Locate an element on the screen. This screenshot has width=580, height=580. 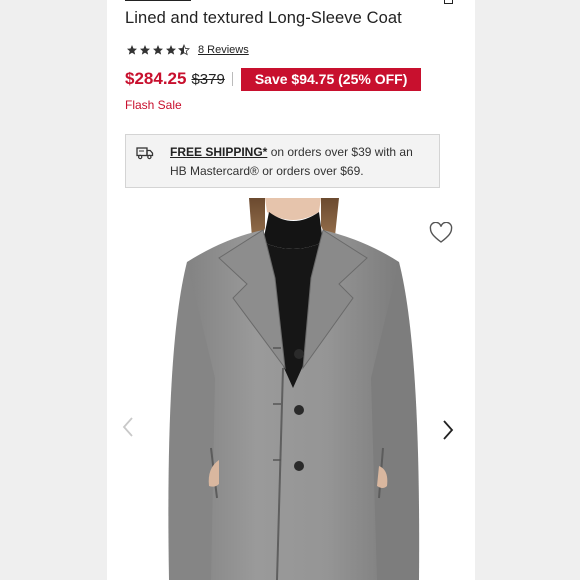
rating-row: 8 Reviews is located at coordinates (187, 50).